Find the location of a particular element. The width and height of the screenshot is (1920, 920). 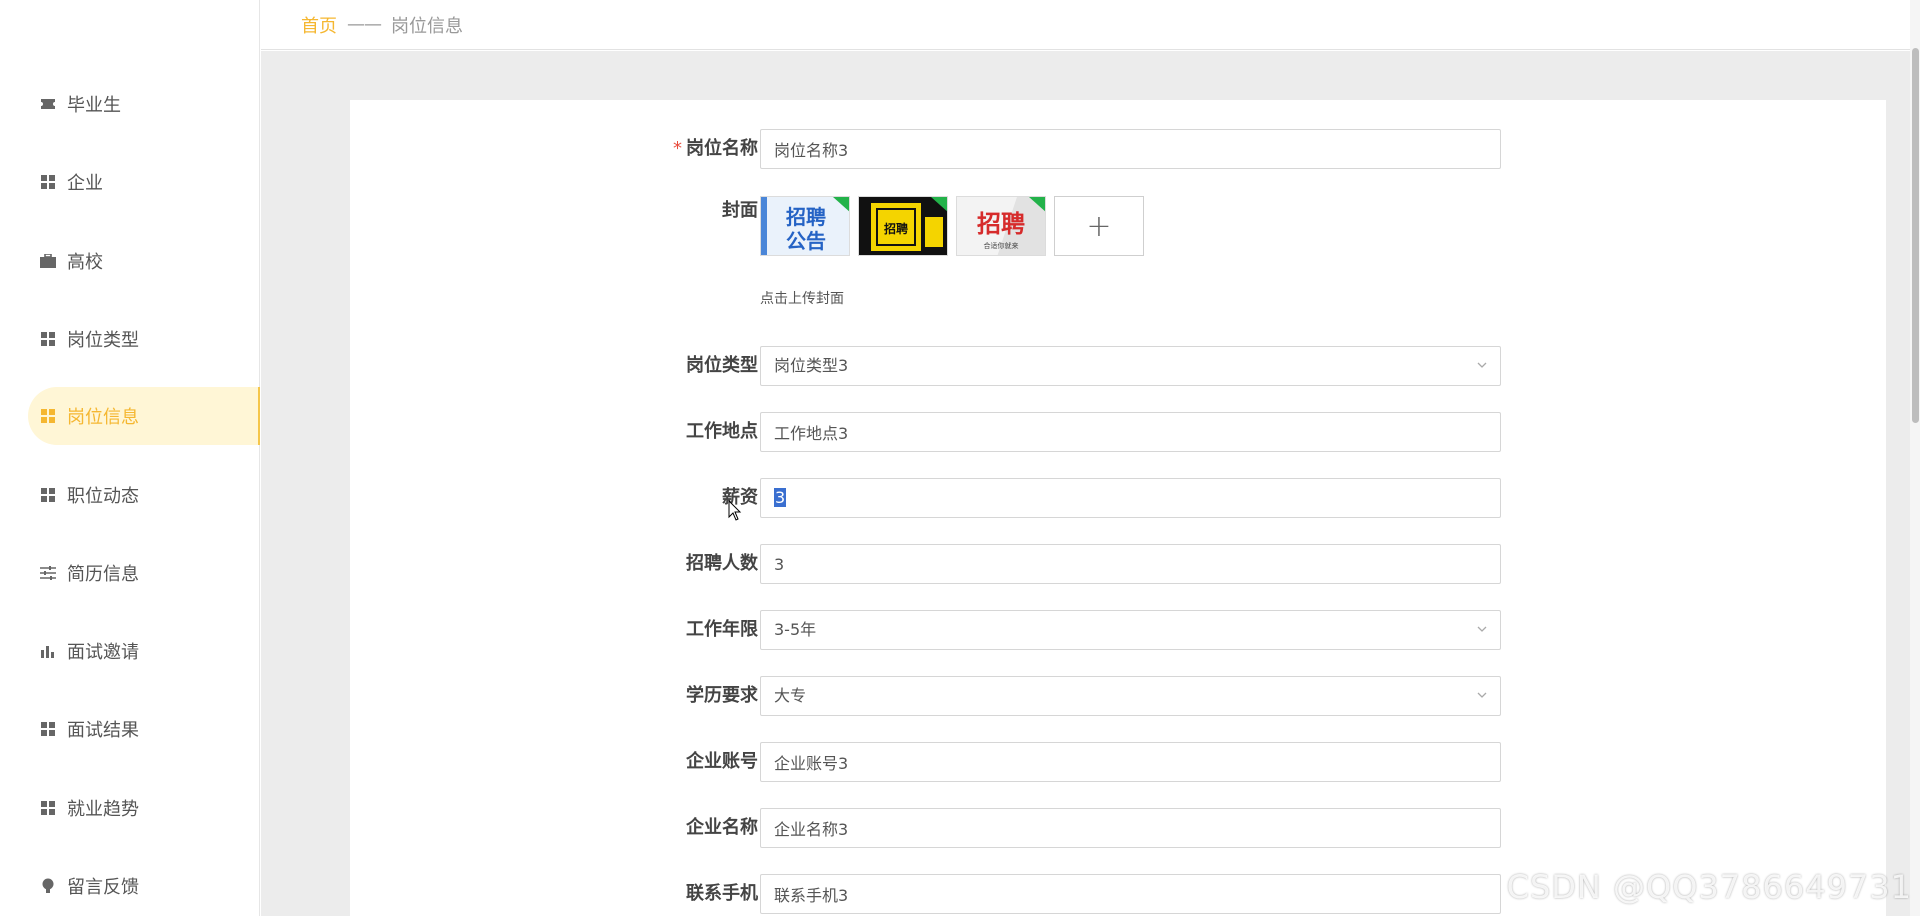

salary-input: 3 is located at coordinates (1130, 498).